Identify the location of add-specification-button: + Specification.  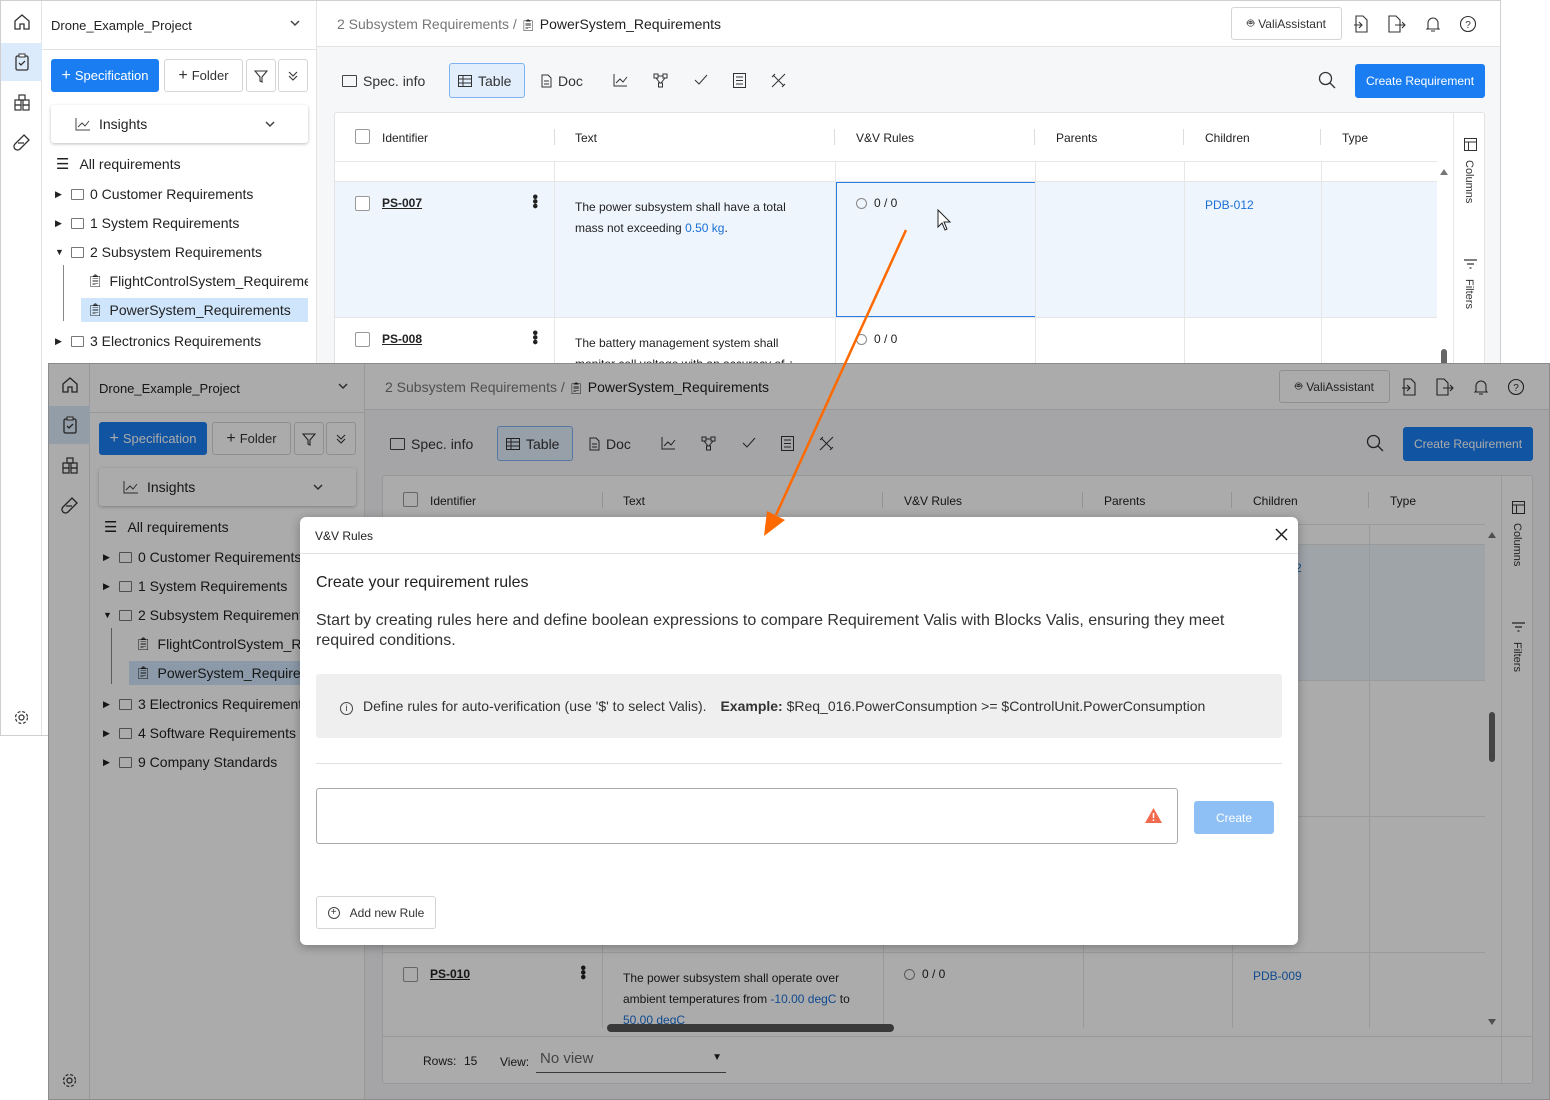
(105, 75).